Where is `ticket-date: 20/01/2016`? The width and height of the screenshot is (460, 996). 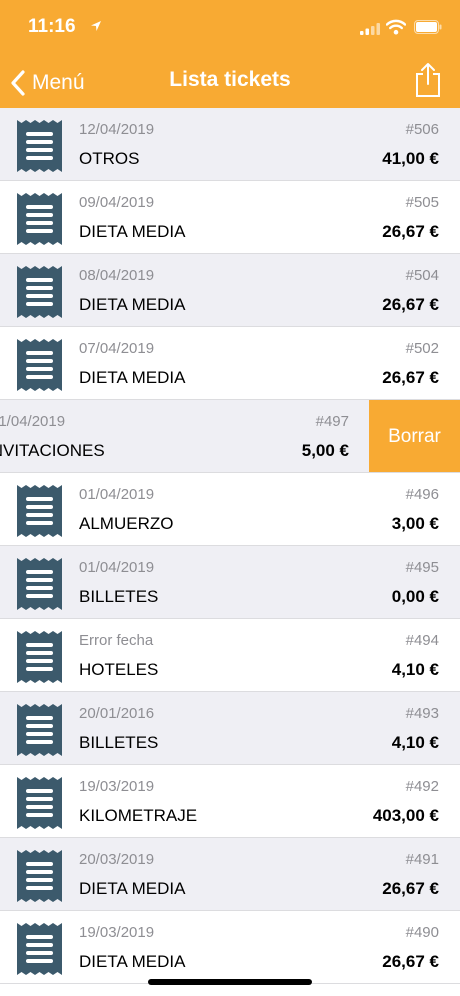
ticket-date: 20/01/2016 is located at coordinates (117, 713).